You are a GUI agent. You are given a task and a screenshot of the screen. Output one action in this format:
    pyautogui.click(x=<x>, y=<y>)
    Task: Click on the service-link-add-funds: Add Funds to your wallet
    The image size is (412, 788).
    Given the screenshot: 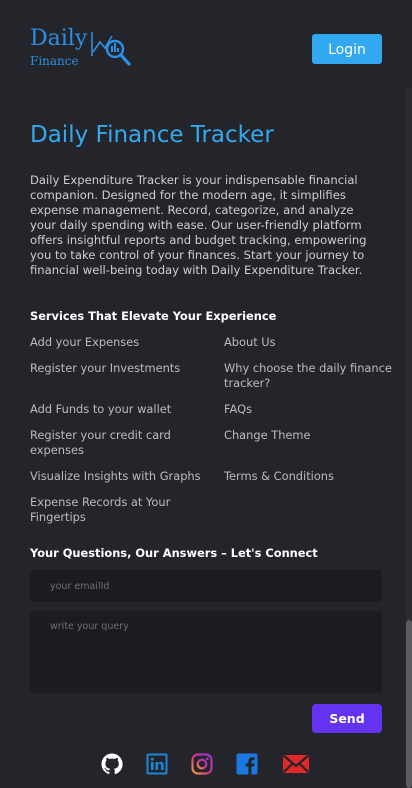 What is the action you would take?
    pyautogui.click(x=120, y=409)
    